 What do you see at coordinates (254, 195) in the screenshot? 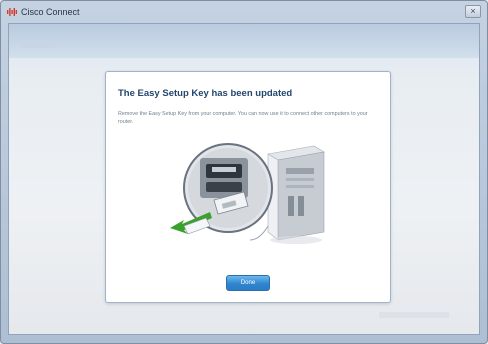
I see `usb-removal-illustration` at bounding box center [254, 195].